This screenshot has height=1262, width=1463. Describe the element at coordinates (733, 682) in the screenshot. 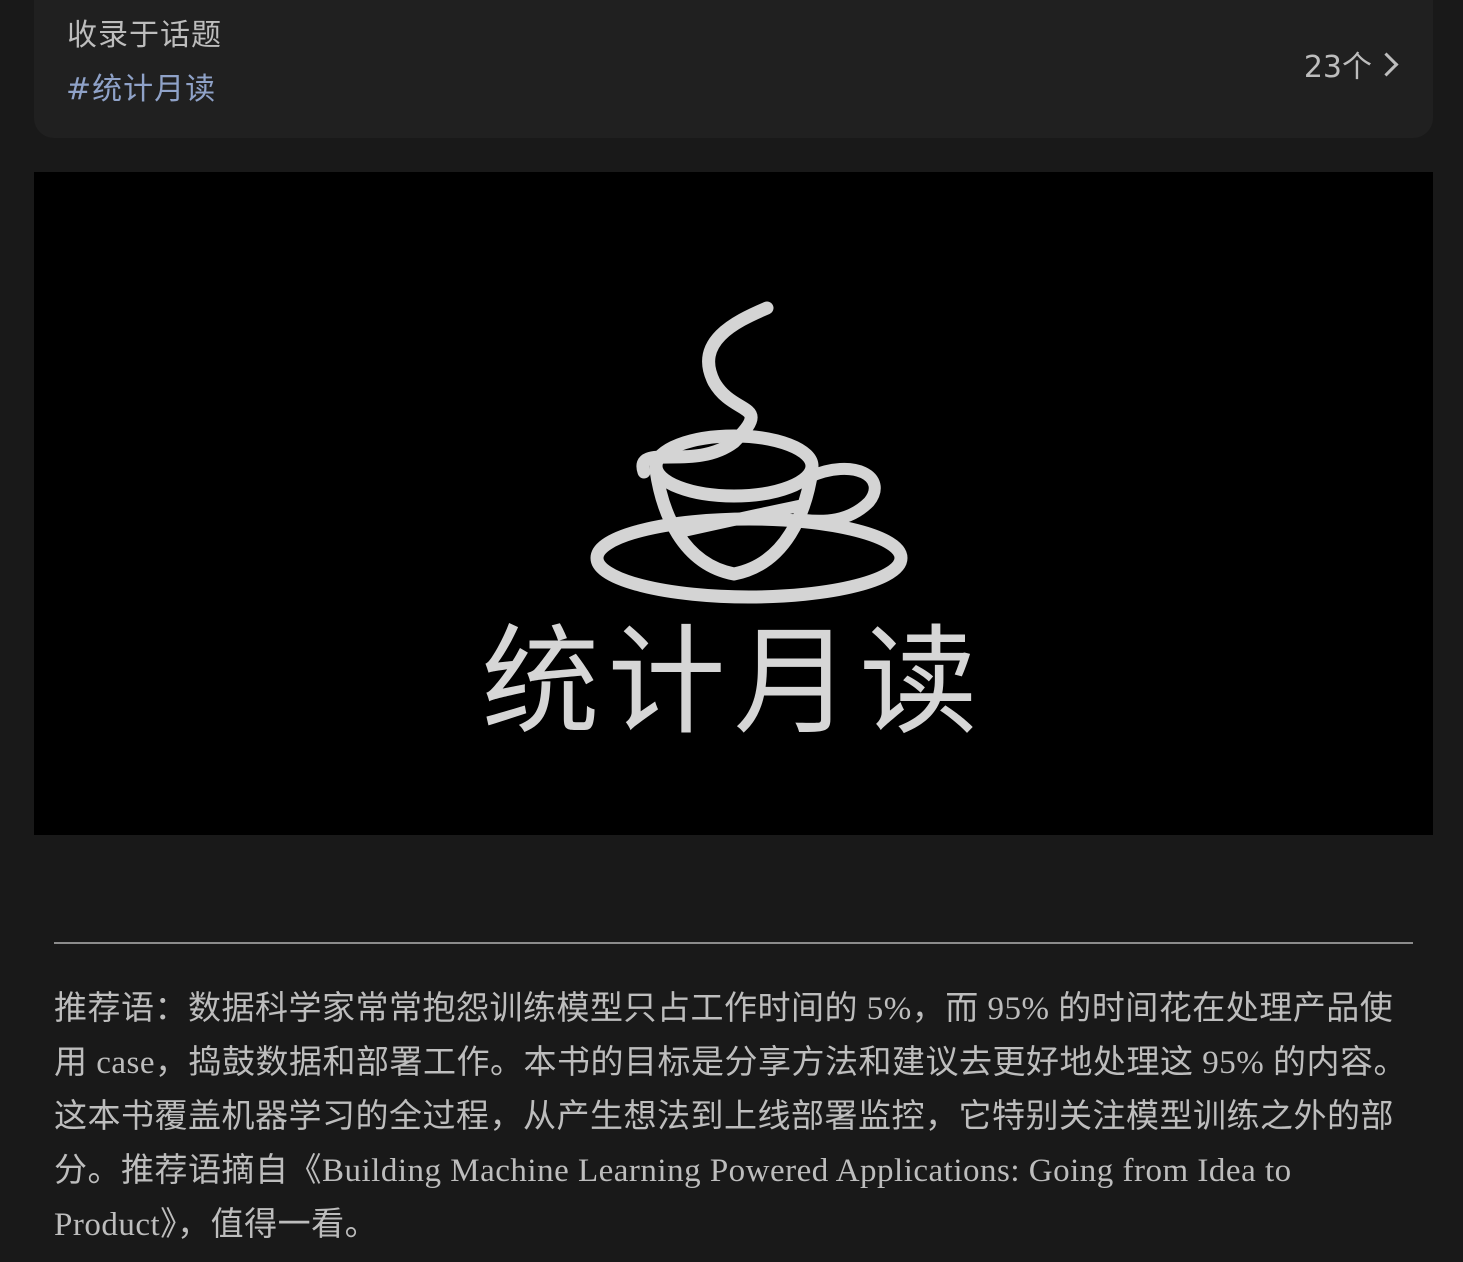

I see `banner-title: 统计月读` at that location.